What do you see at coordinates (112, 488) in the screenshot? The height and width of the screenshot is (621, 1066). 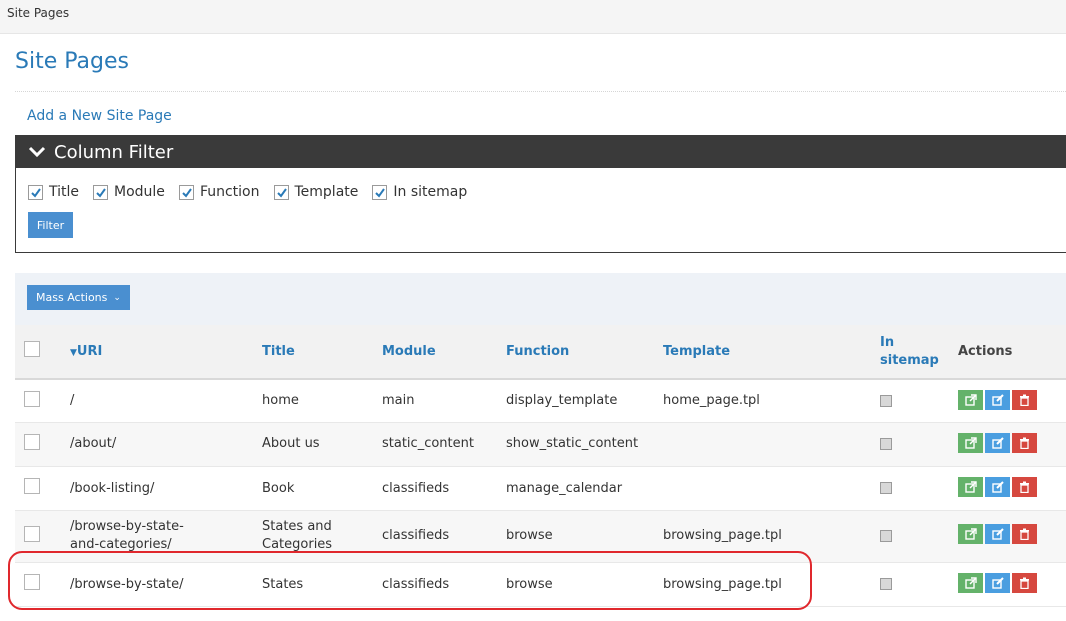 I see `cell-uri: /book-listing/` at bounding box center [112, 488].